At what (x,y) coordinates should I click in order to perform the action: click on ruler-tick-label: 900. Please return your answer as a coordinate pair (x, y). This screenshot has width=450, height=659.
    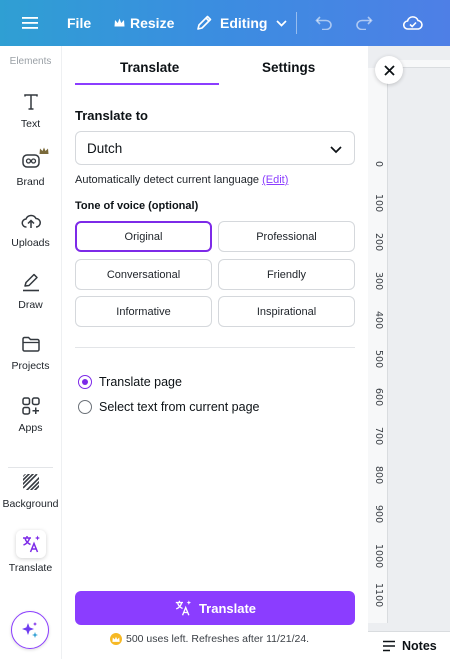
    Looking at the image, I should click on (378, 514).